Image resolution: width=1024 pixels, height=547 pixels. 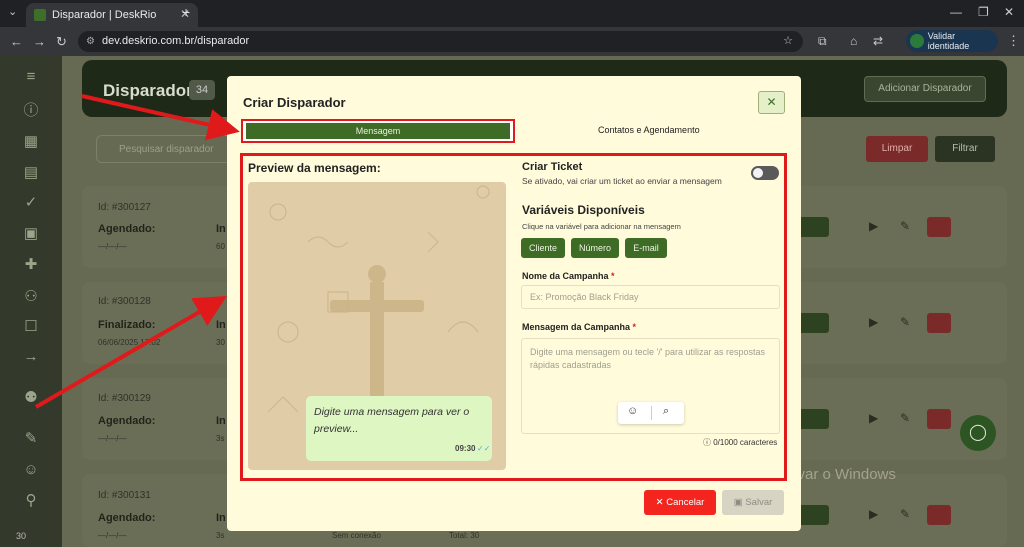 What do you see at coordinates (112, 15) in the screenshot?
I see `browser-tab: Disparador | DeskRio ✕` at bounding box center [112, 15].